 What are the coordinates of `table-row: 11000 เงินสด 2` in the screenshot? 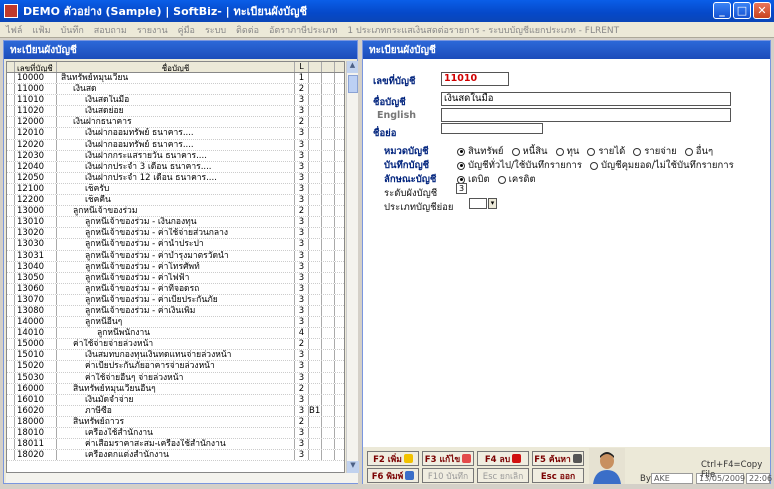 It's located at (175, 90).